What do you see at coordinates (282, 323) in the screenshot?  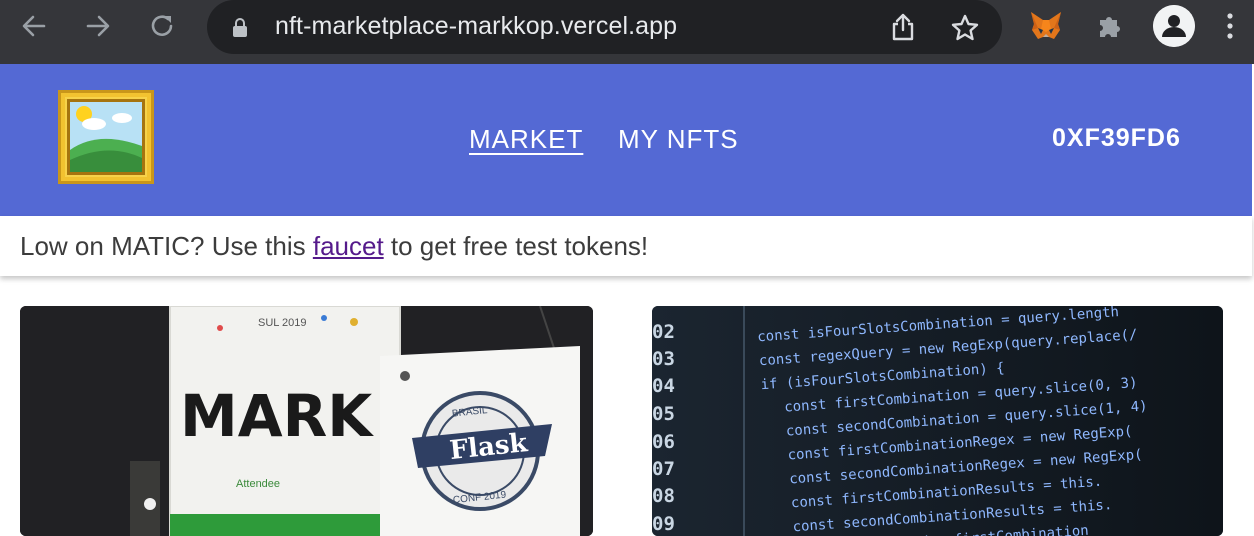 I see `badge-event-text: SUL 2019` at bounding box center [282, 323].